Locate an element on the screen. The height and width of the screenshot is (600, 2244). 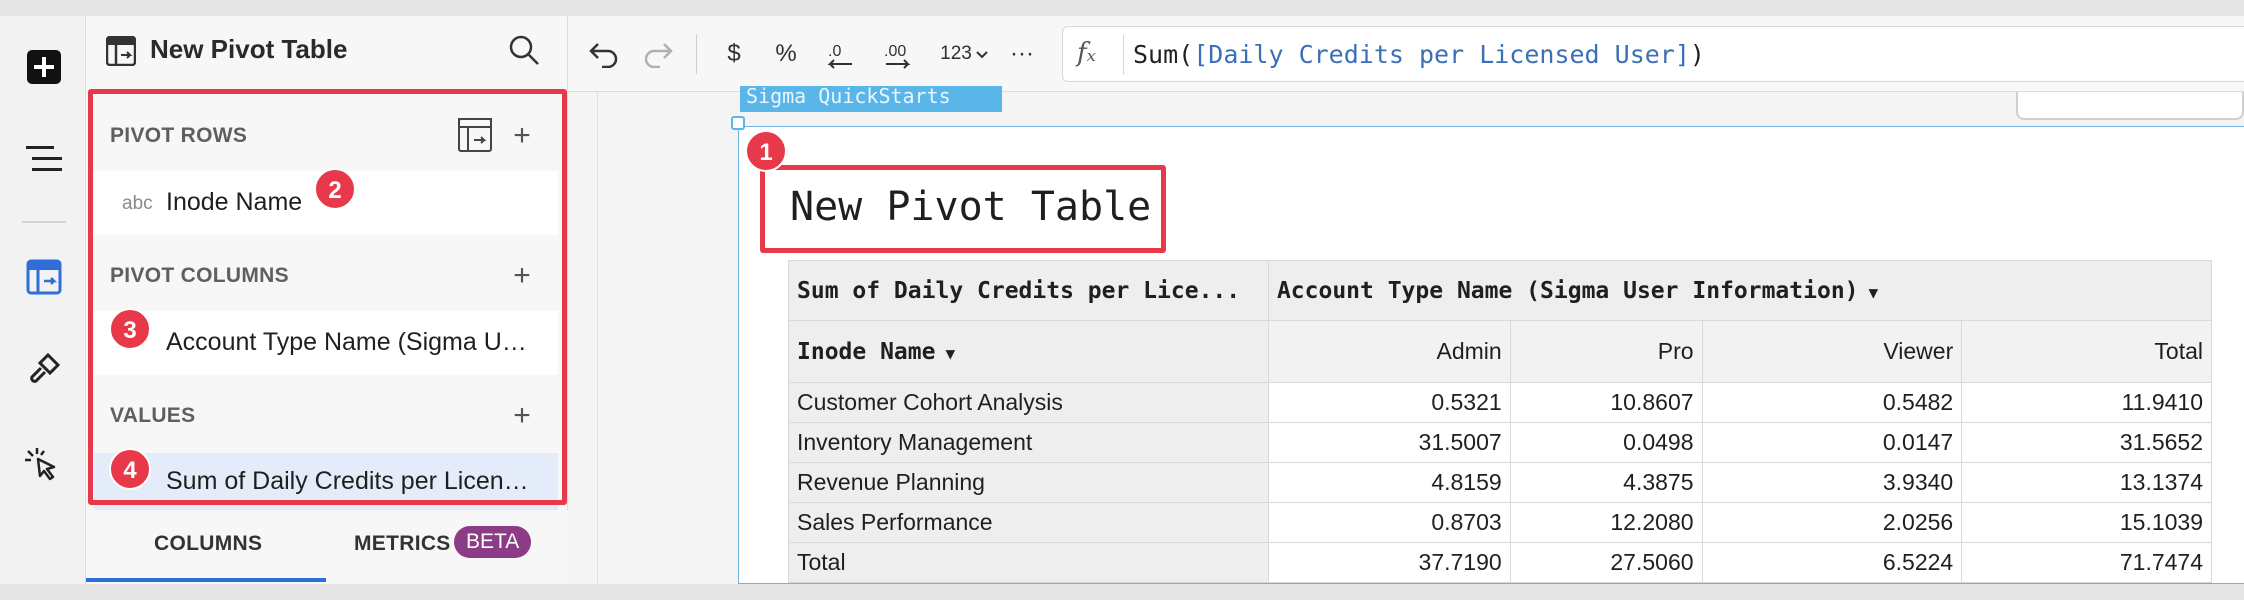
add-element-button is located at coordinates (44, 67).